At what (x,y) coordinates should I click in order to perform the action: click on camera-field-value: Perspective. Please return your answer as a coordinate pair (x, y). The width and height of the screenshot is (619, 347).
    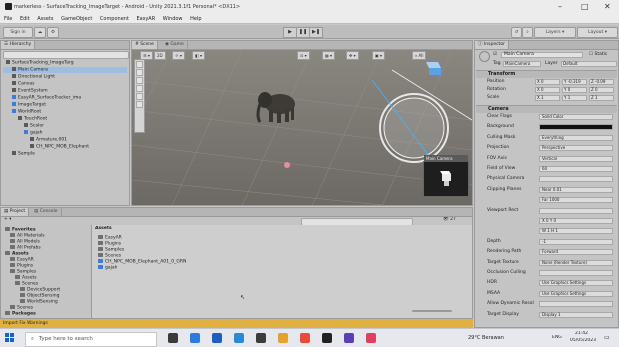
    Looking at the image, I should click on (576, 148).